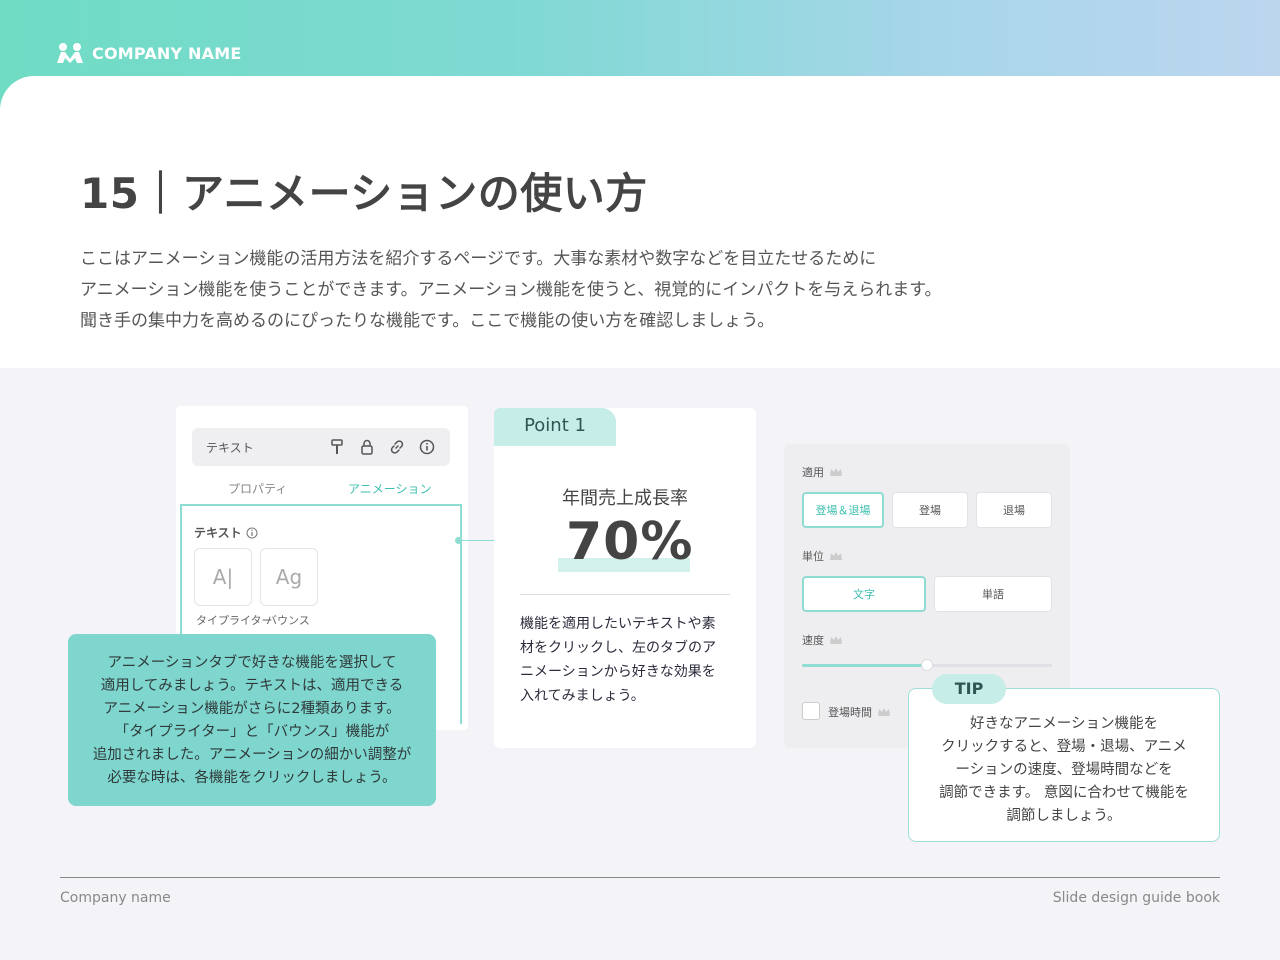 Image resolution: width=1280 pixels, height=960 pixels. What do you see at coordinates (337, 447) in the screenshot?
I see `paint-roller-icon` at bounding box center [337, 447].